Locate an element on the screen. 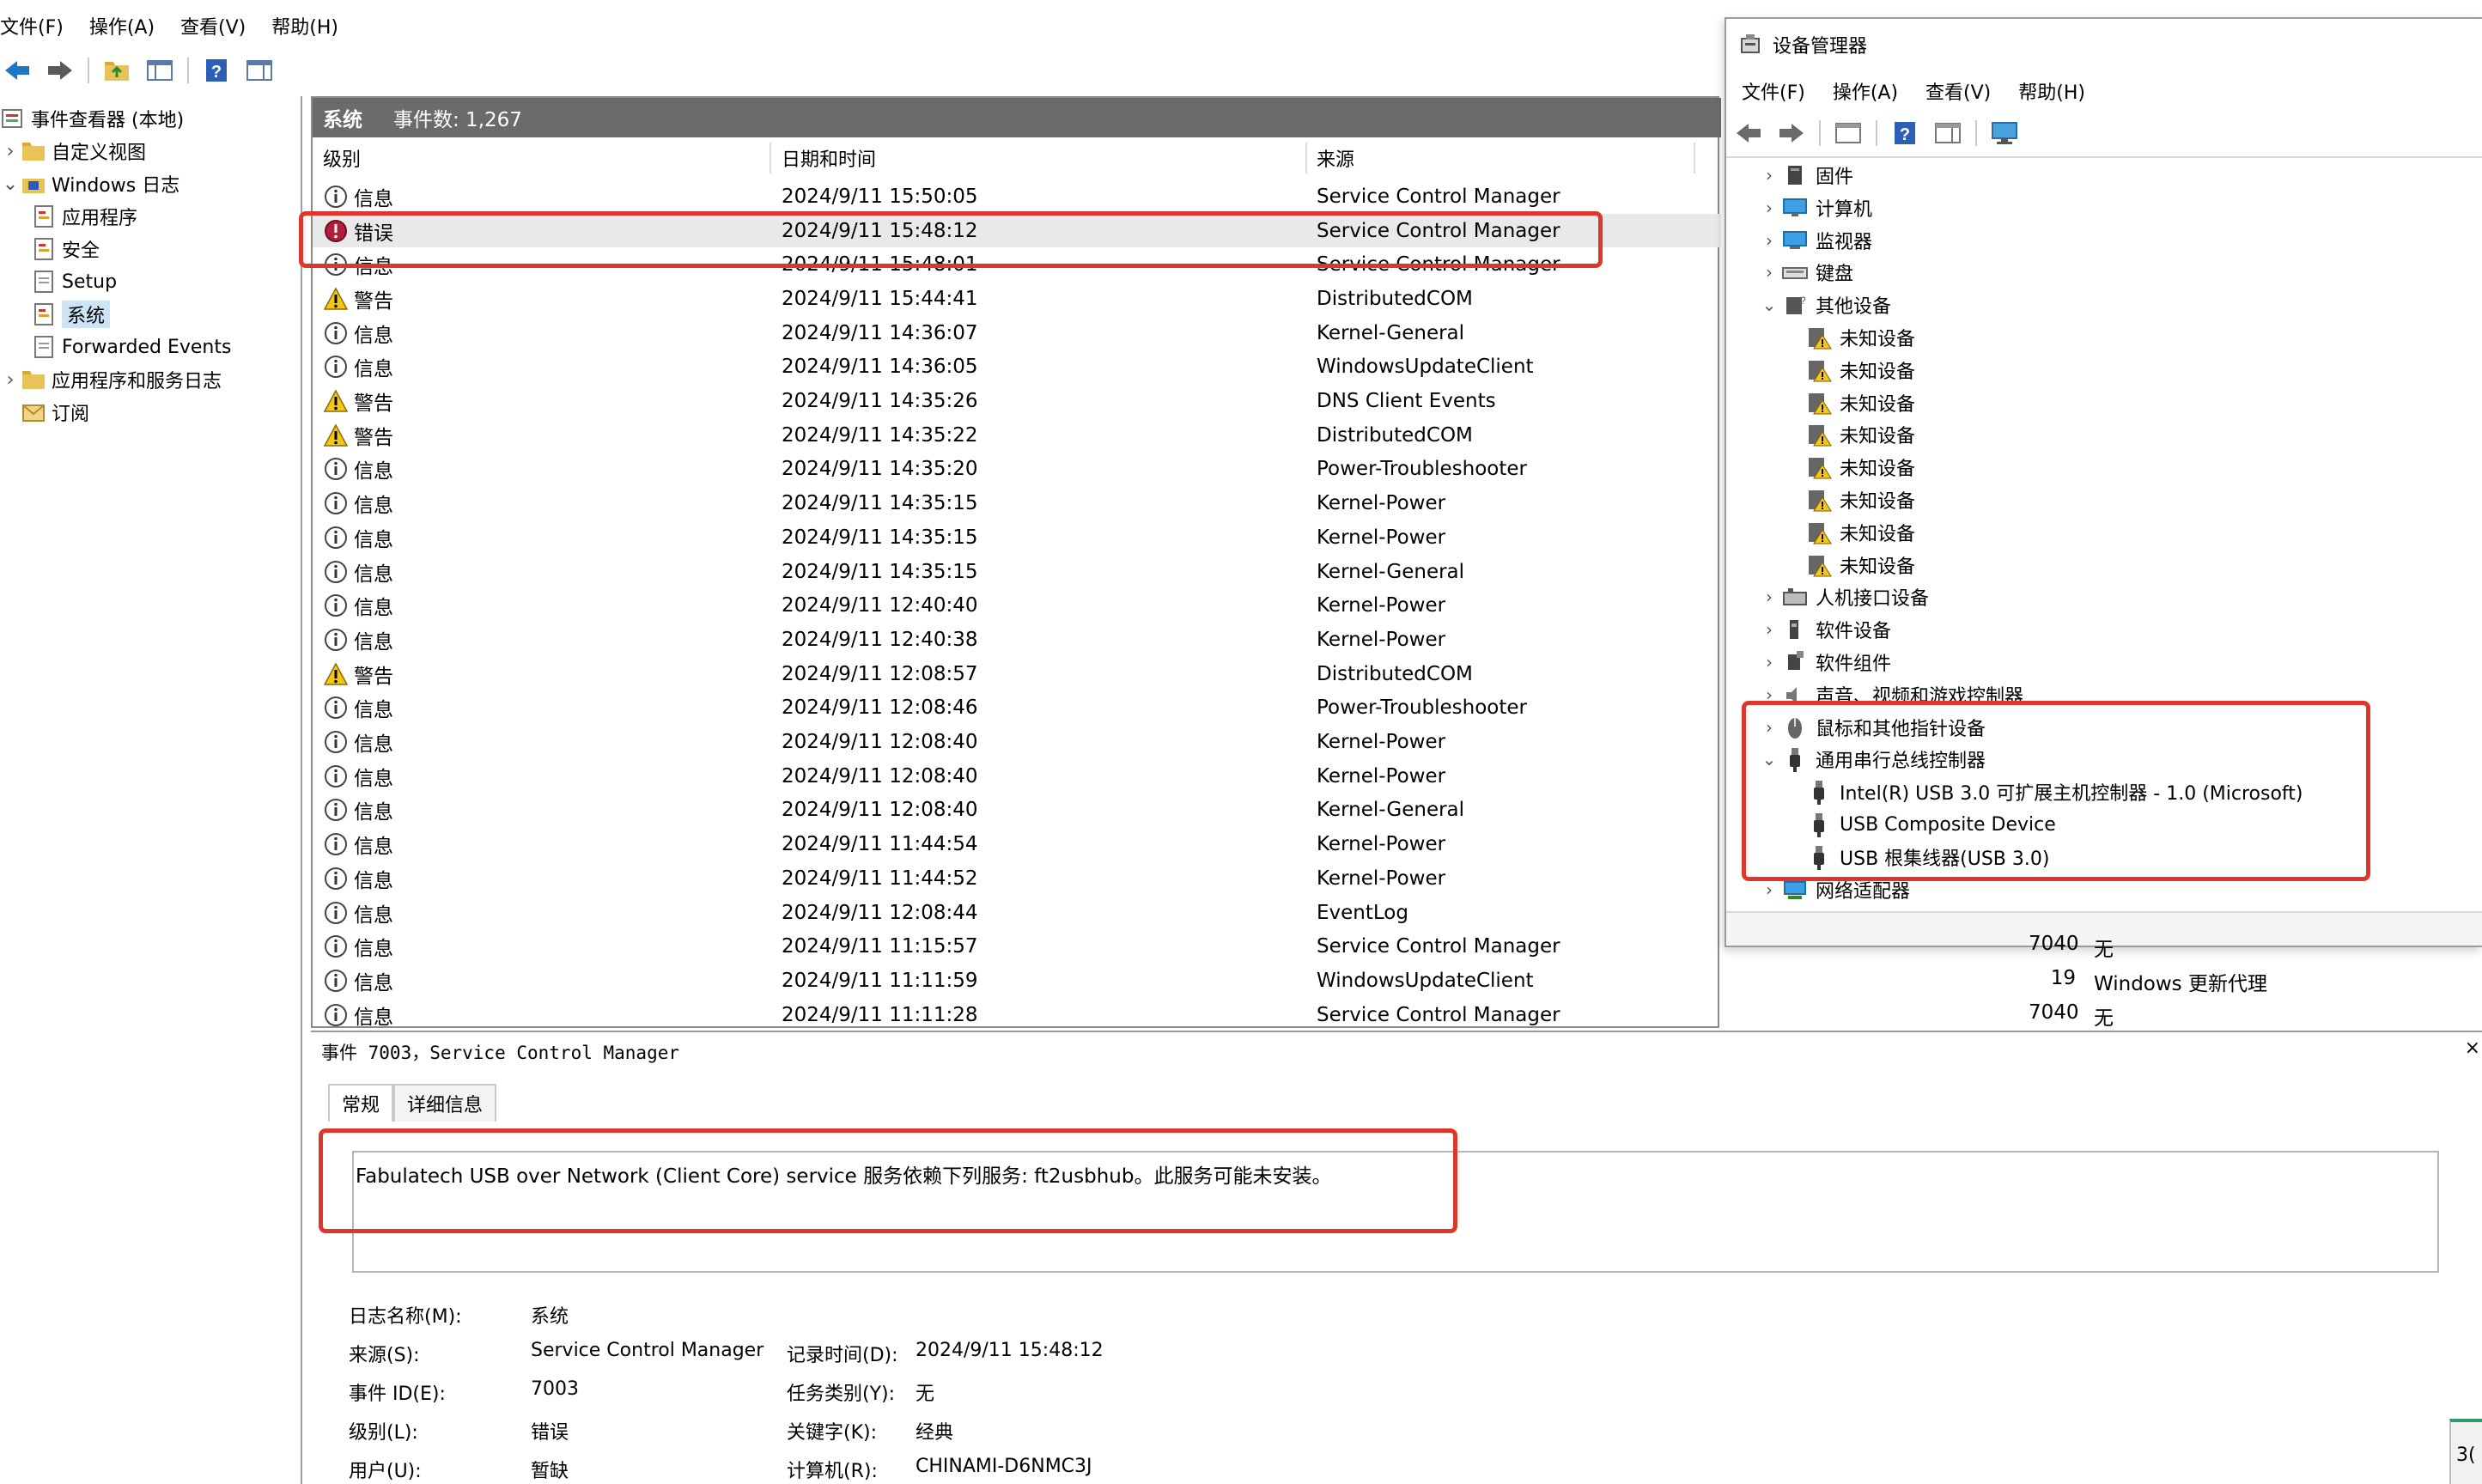  menu-action: 操作(A) is located at coordinates (128, 26).